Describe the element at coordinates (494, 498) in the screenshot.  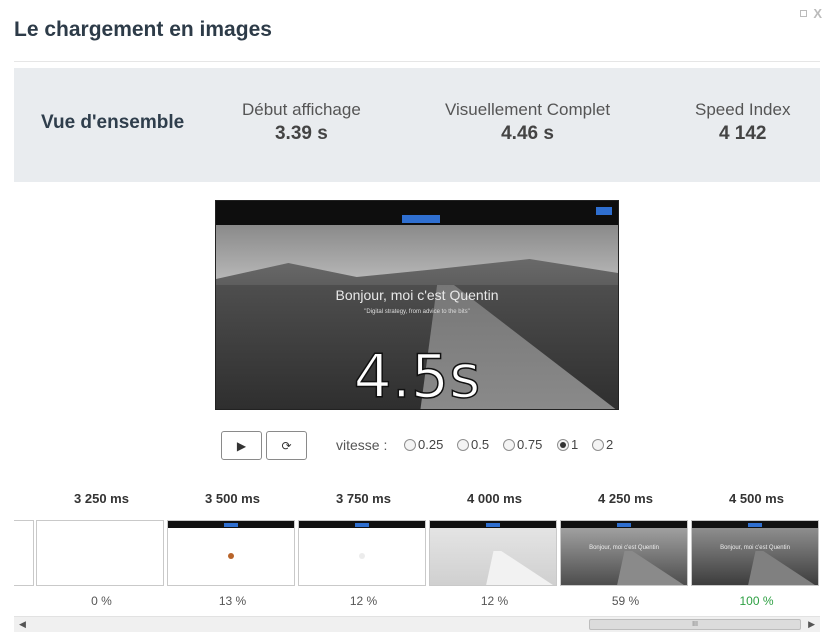
I see `frame-time: 4 000 ms` at that location.